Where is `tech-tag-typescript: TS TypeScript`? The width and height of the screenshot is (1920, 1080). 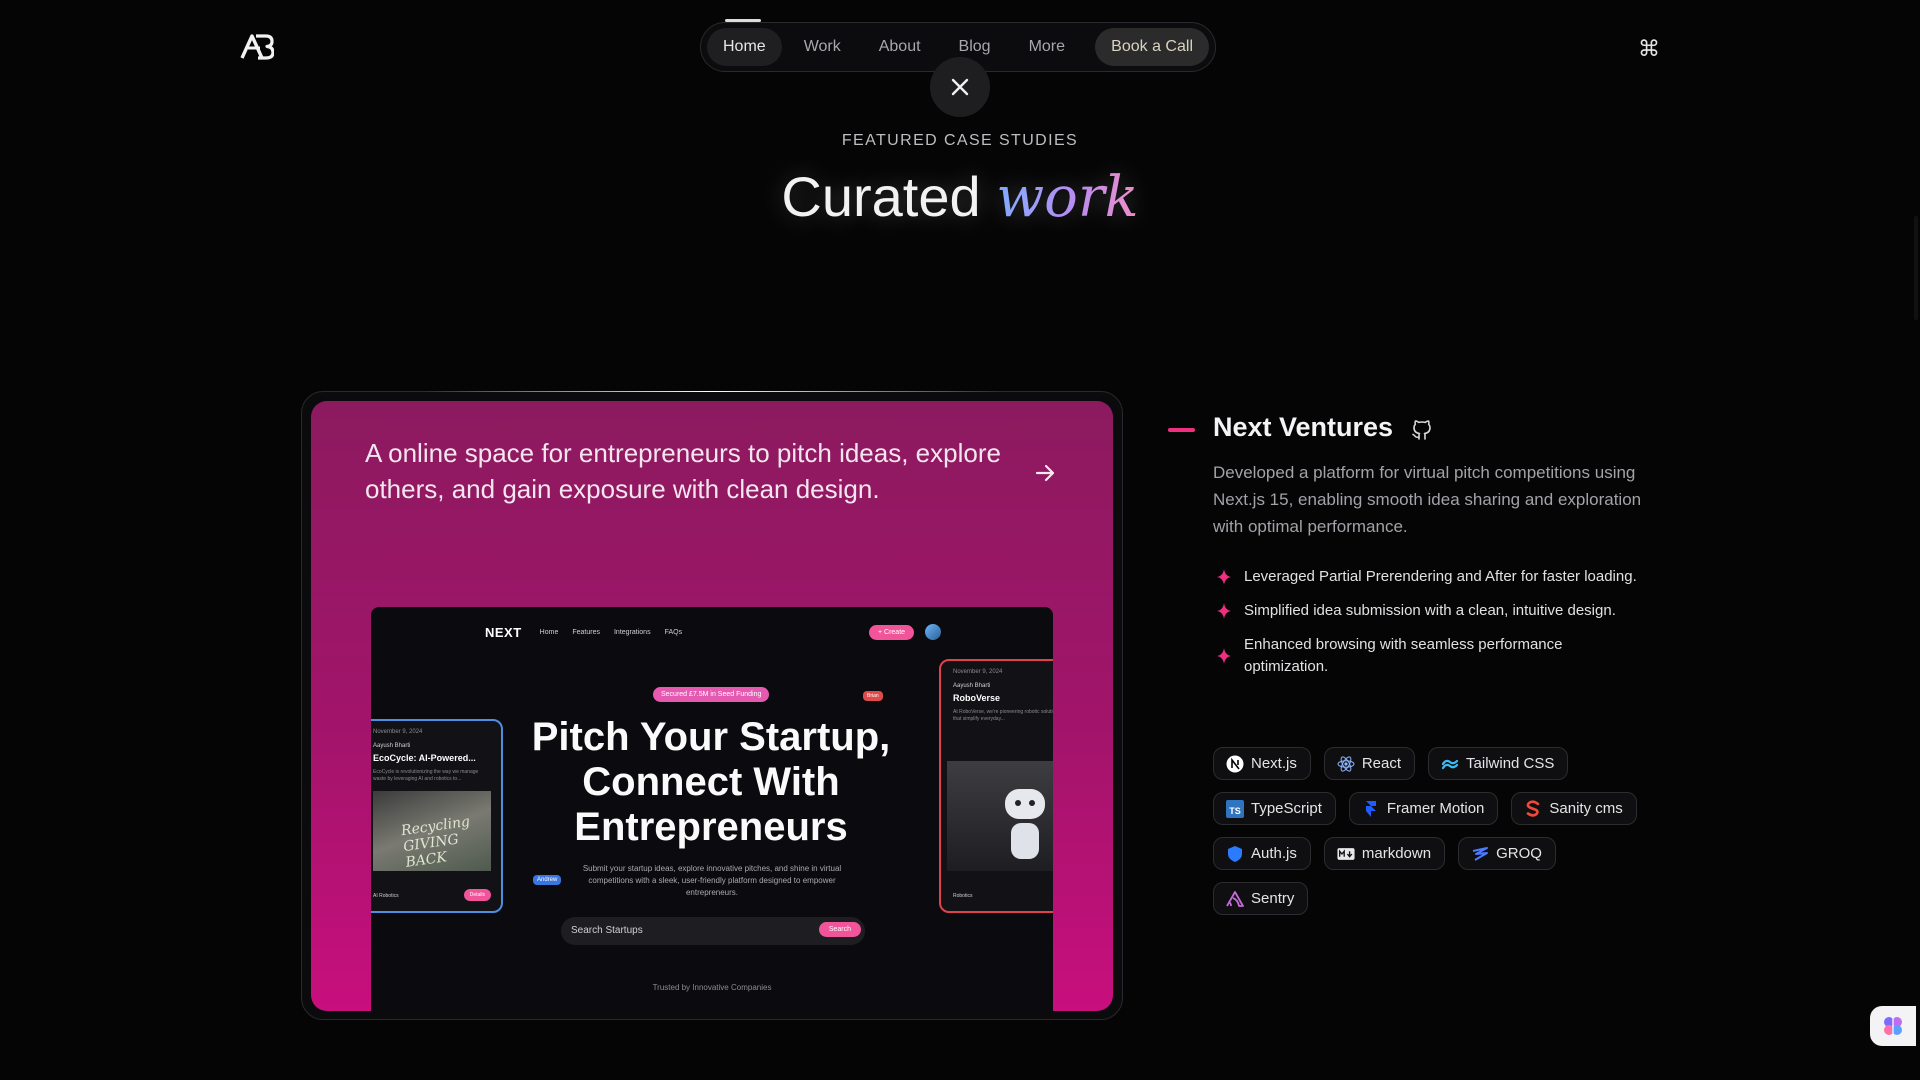 tech-tag-typescript: TS TypeScript is located at coordinates (1274, 808).